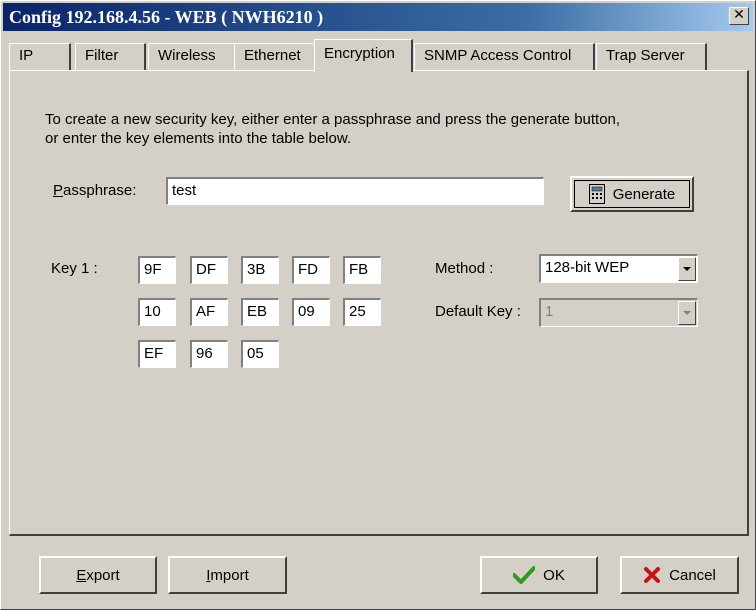 The height and width of the screenshot is (610, 756). What do you see at coordinates (102, 55) in the screenshot?
I see `tab-label: Filter` at bounding box center [102, 55].